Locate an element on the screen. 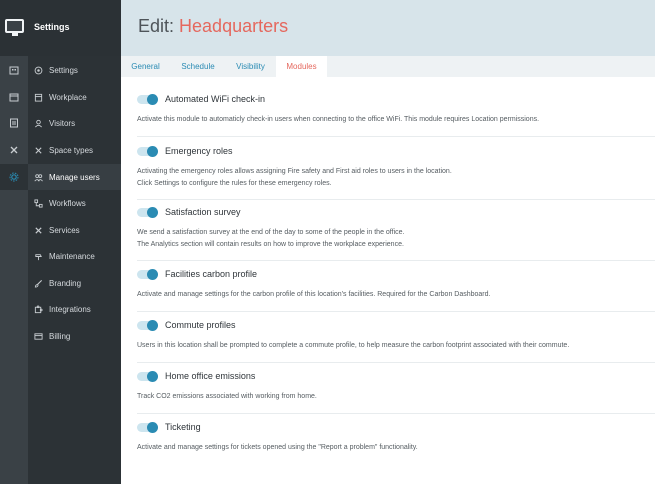 This screenshot has height=484, width=655. module-header: Ticketing is located at coordinates (169, 427).